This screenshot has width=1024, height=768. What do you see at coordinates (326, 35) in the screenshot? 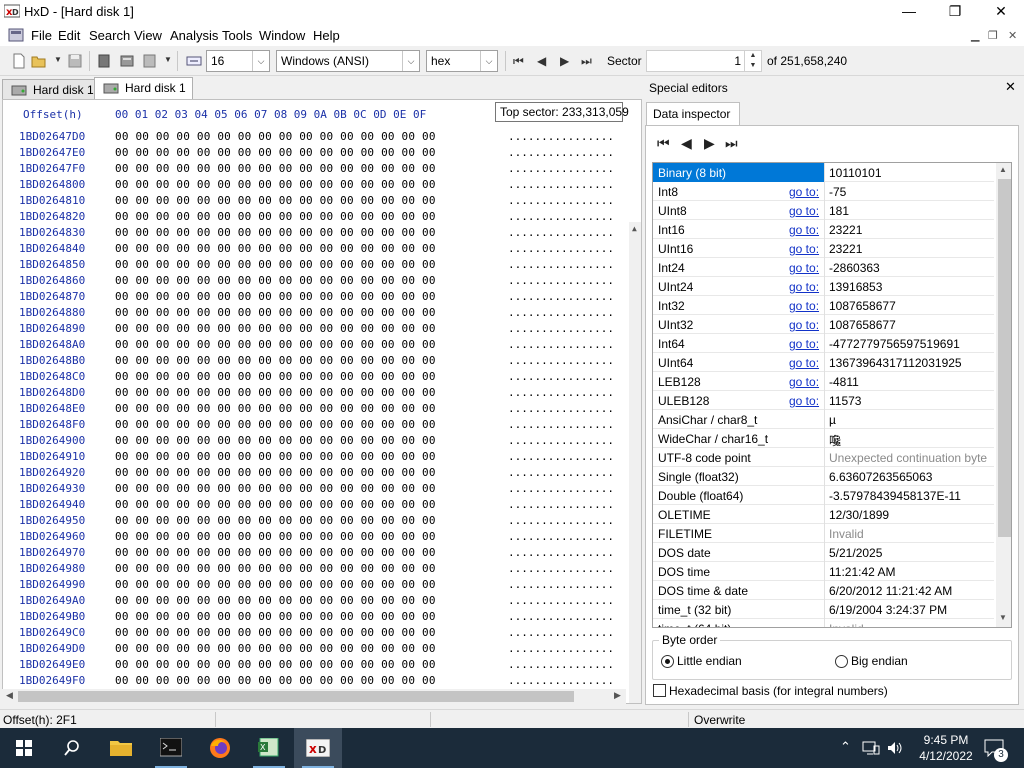
I see `menu-help: Help` at bounding box center [326, 35].